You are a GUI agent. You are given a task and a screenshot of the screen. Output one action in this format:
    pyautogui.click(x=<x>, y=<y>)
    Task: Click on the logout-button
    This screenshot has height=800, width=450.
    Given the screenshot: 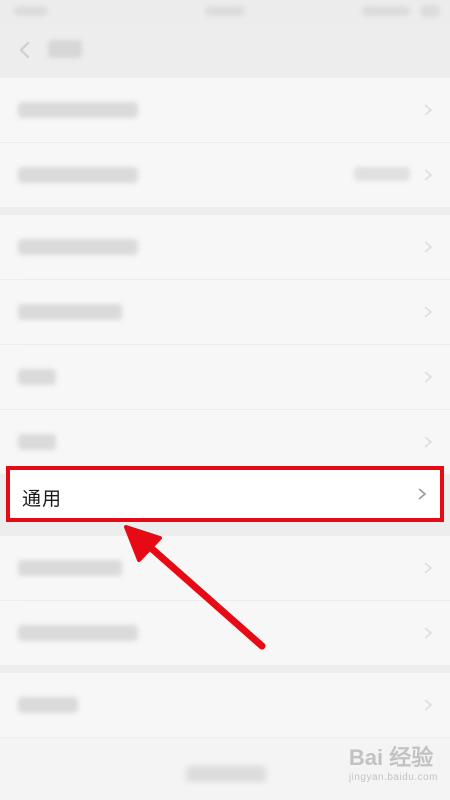 What is the action you would take?
    pyautogui.click(x=226, y=774)
    